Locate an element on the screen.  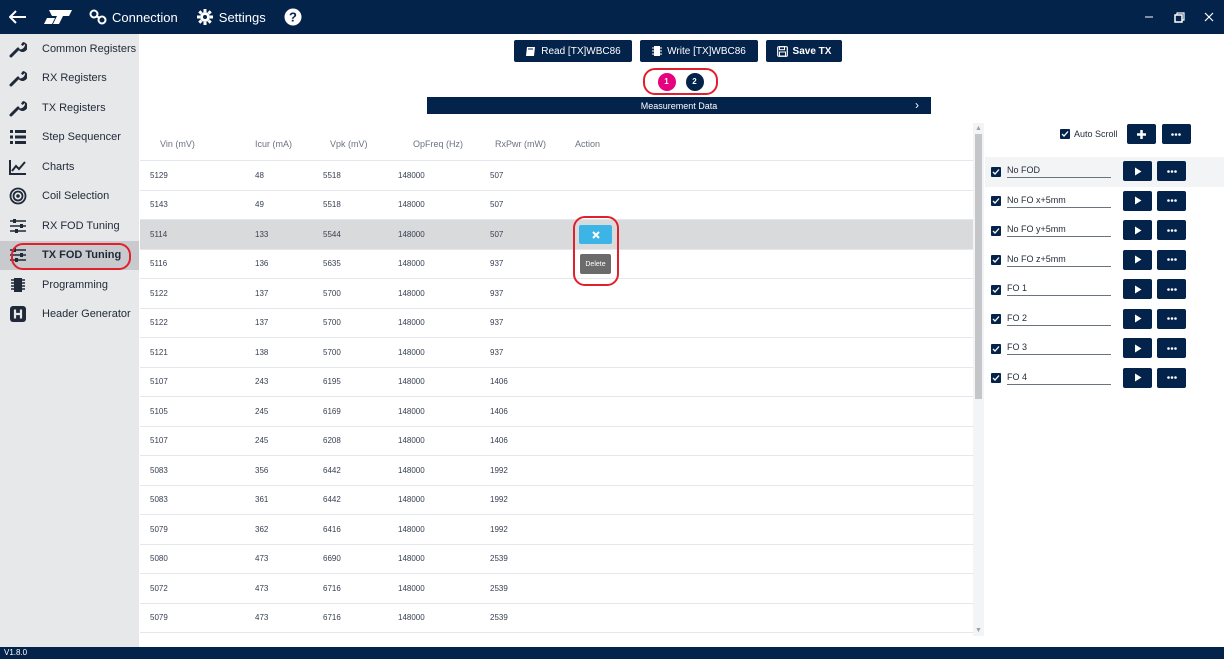
table-row: 5129 48 5518 148000 507 is located at coordinates (557, 176).